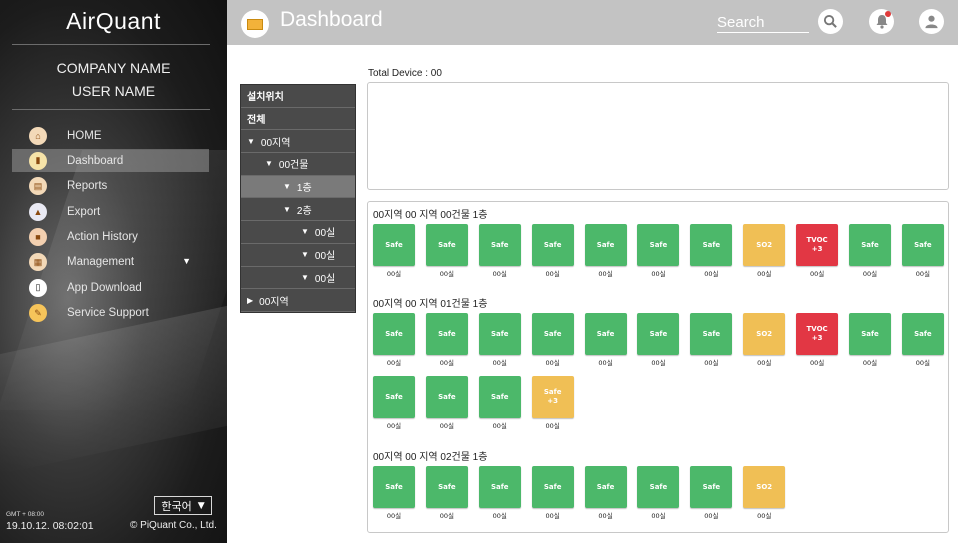  Describe the element at coordinates (110, 211) in the screenshot. I see `sidebar-item-export: ▲ Export` at that location.